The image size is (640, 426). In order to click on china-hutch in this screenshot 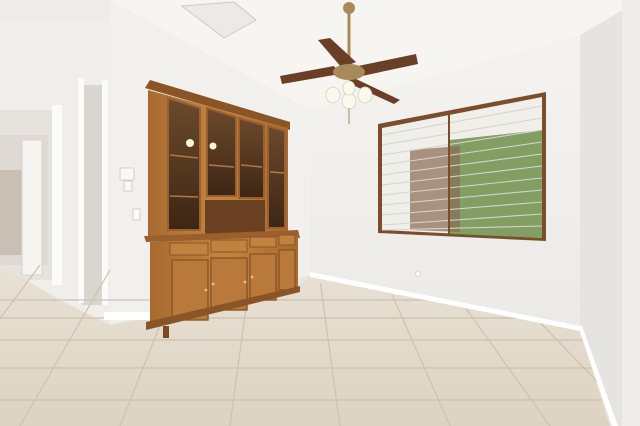, I will do `click(222, 209)`.